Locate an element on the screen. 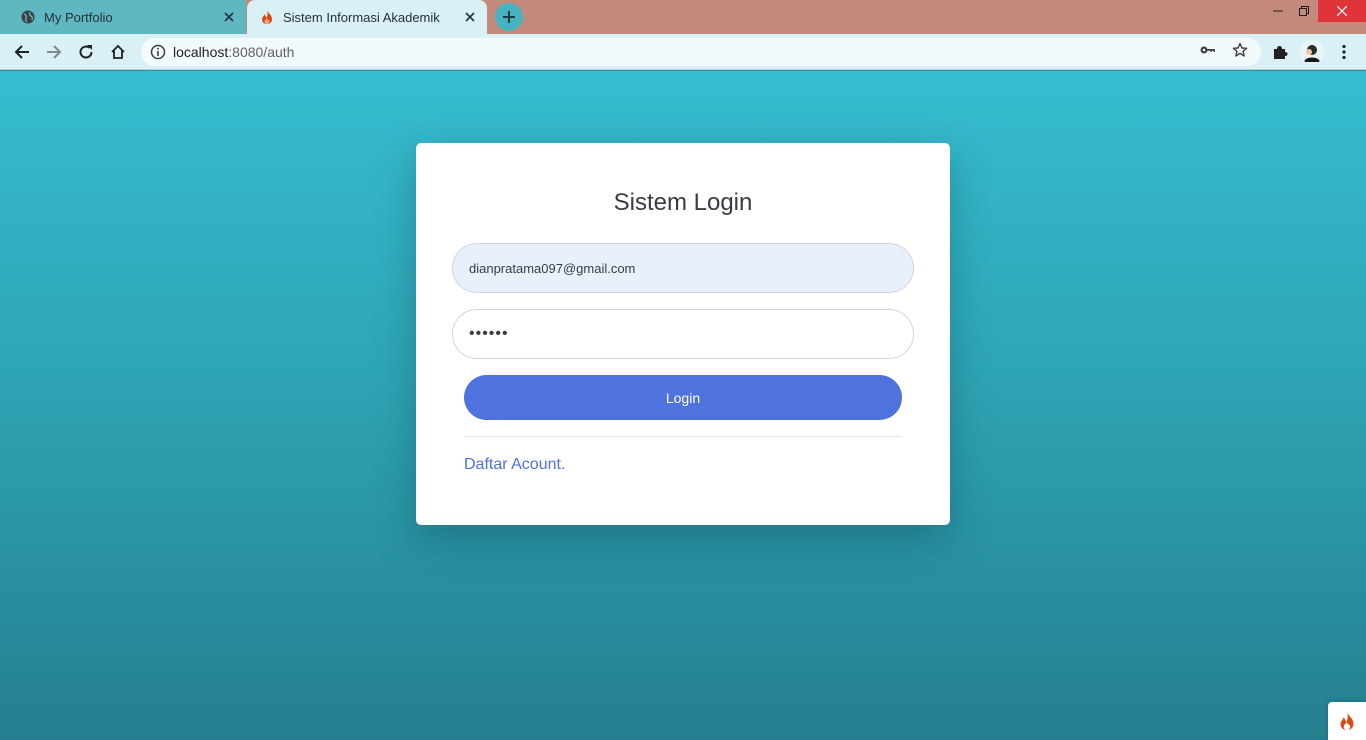 The width and height of the screenshot is (1366, 740). star-icon is located at coordinates (1240, 49).